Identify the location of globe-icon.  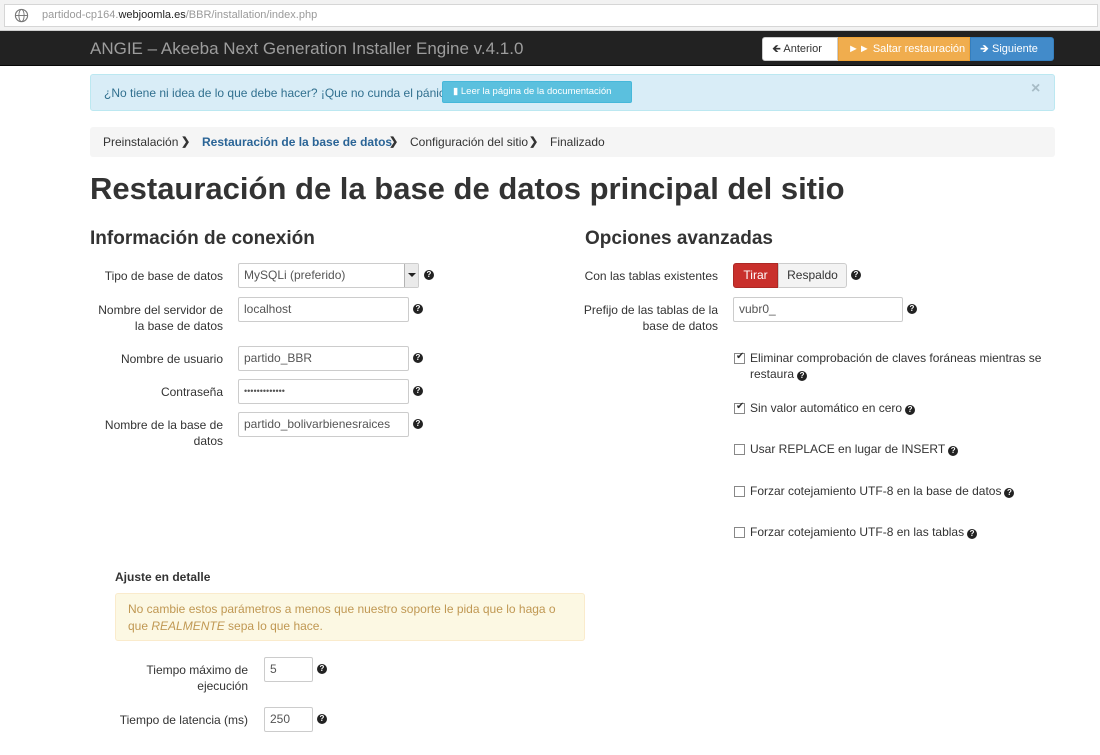
(21, 15).